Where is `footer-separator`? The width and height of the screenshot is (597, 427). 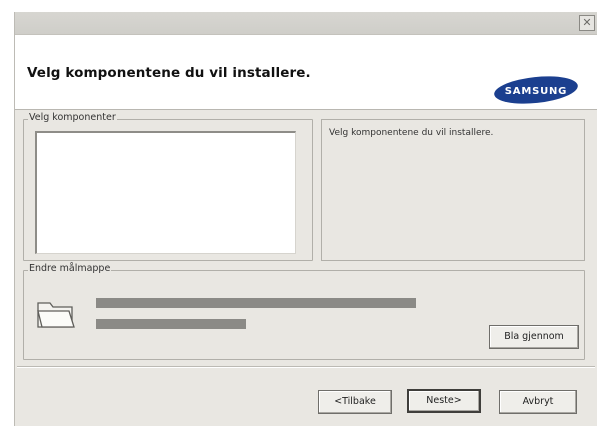
footer-separator is located at coordinates (306, 367).